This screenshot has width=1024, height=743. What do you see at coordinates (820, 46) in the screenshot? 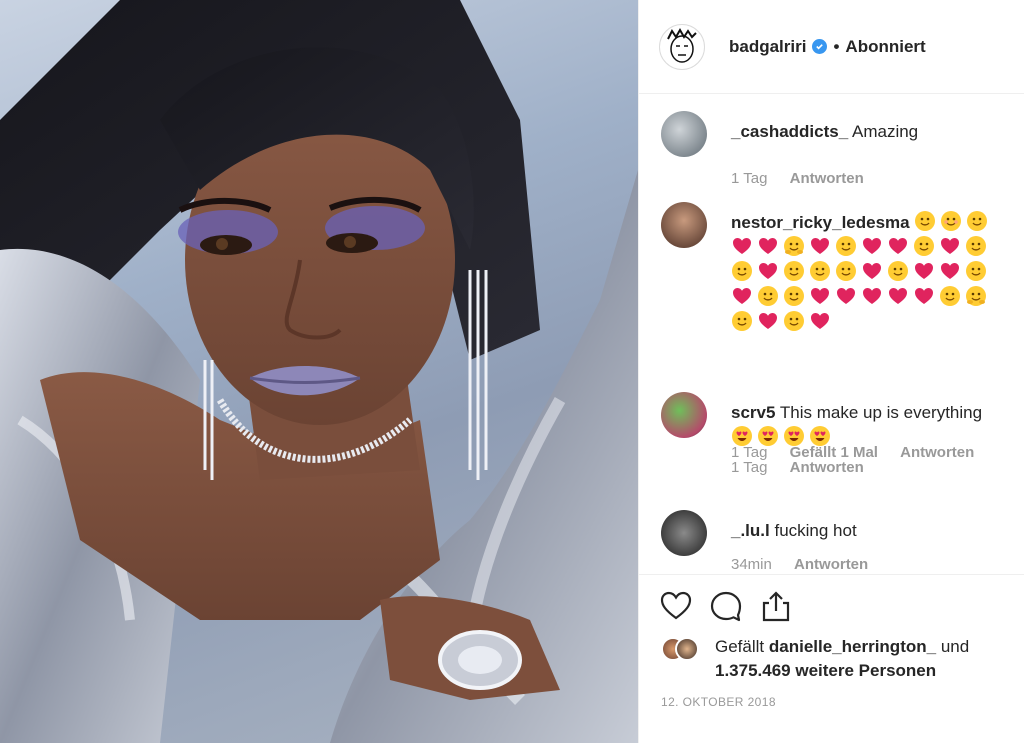
I see `verified-badge-icon` at bounding box center [820, 46].